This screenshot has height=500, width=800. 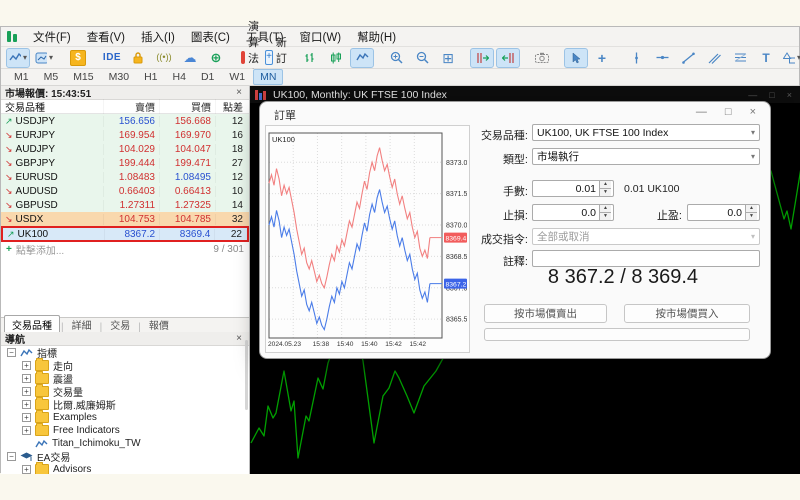 What do you see at coordinates (216, 58) in the screenshot?
I see `community-button: ⊕` at bounding box center [216, 58].